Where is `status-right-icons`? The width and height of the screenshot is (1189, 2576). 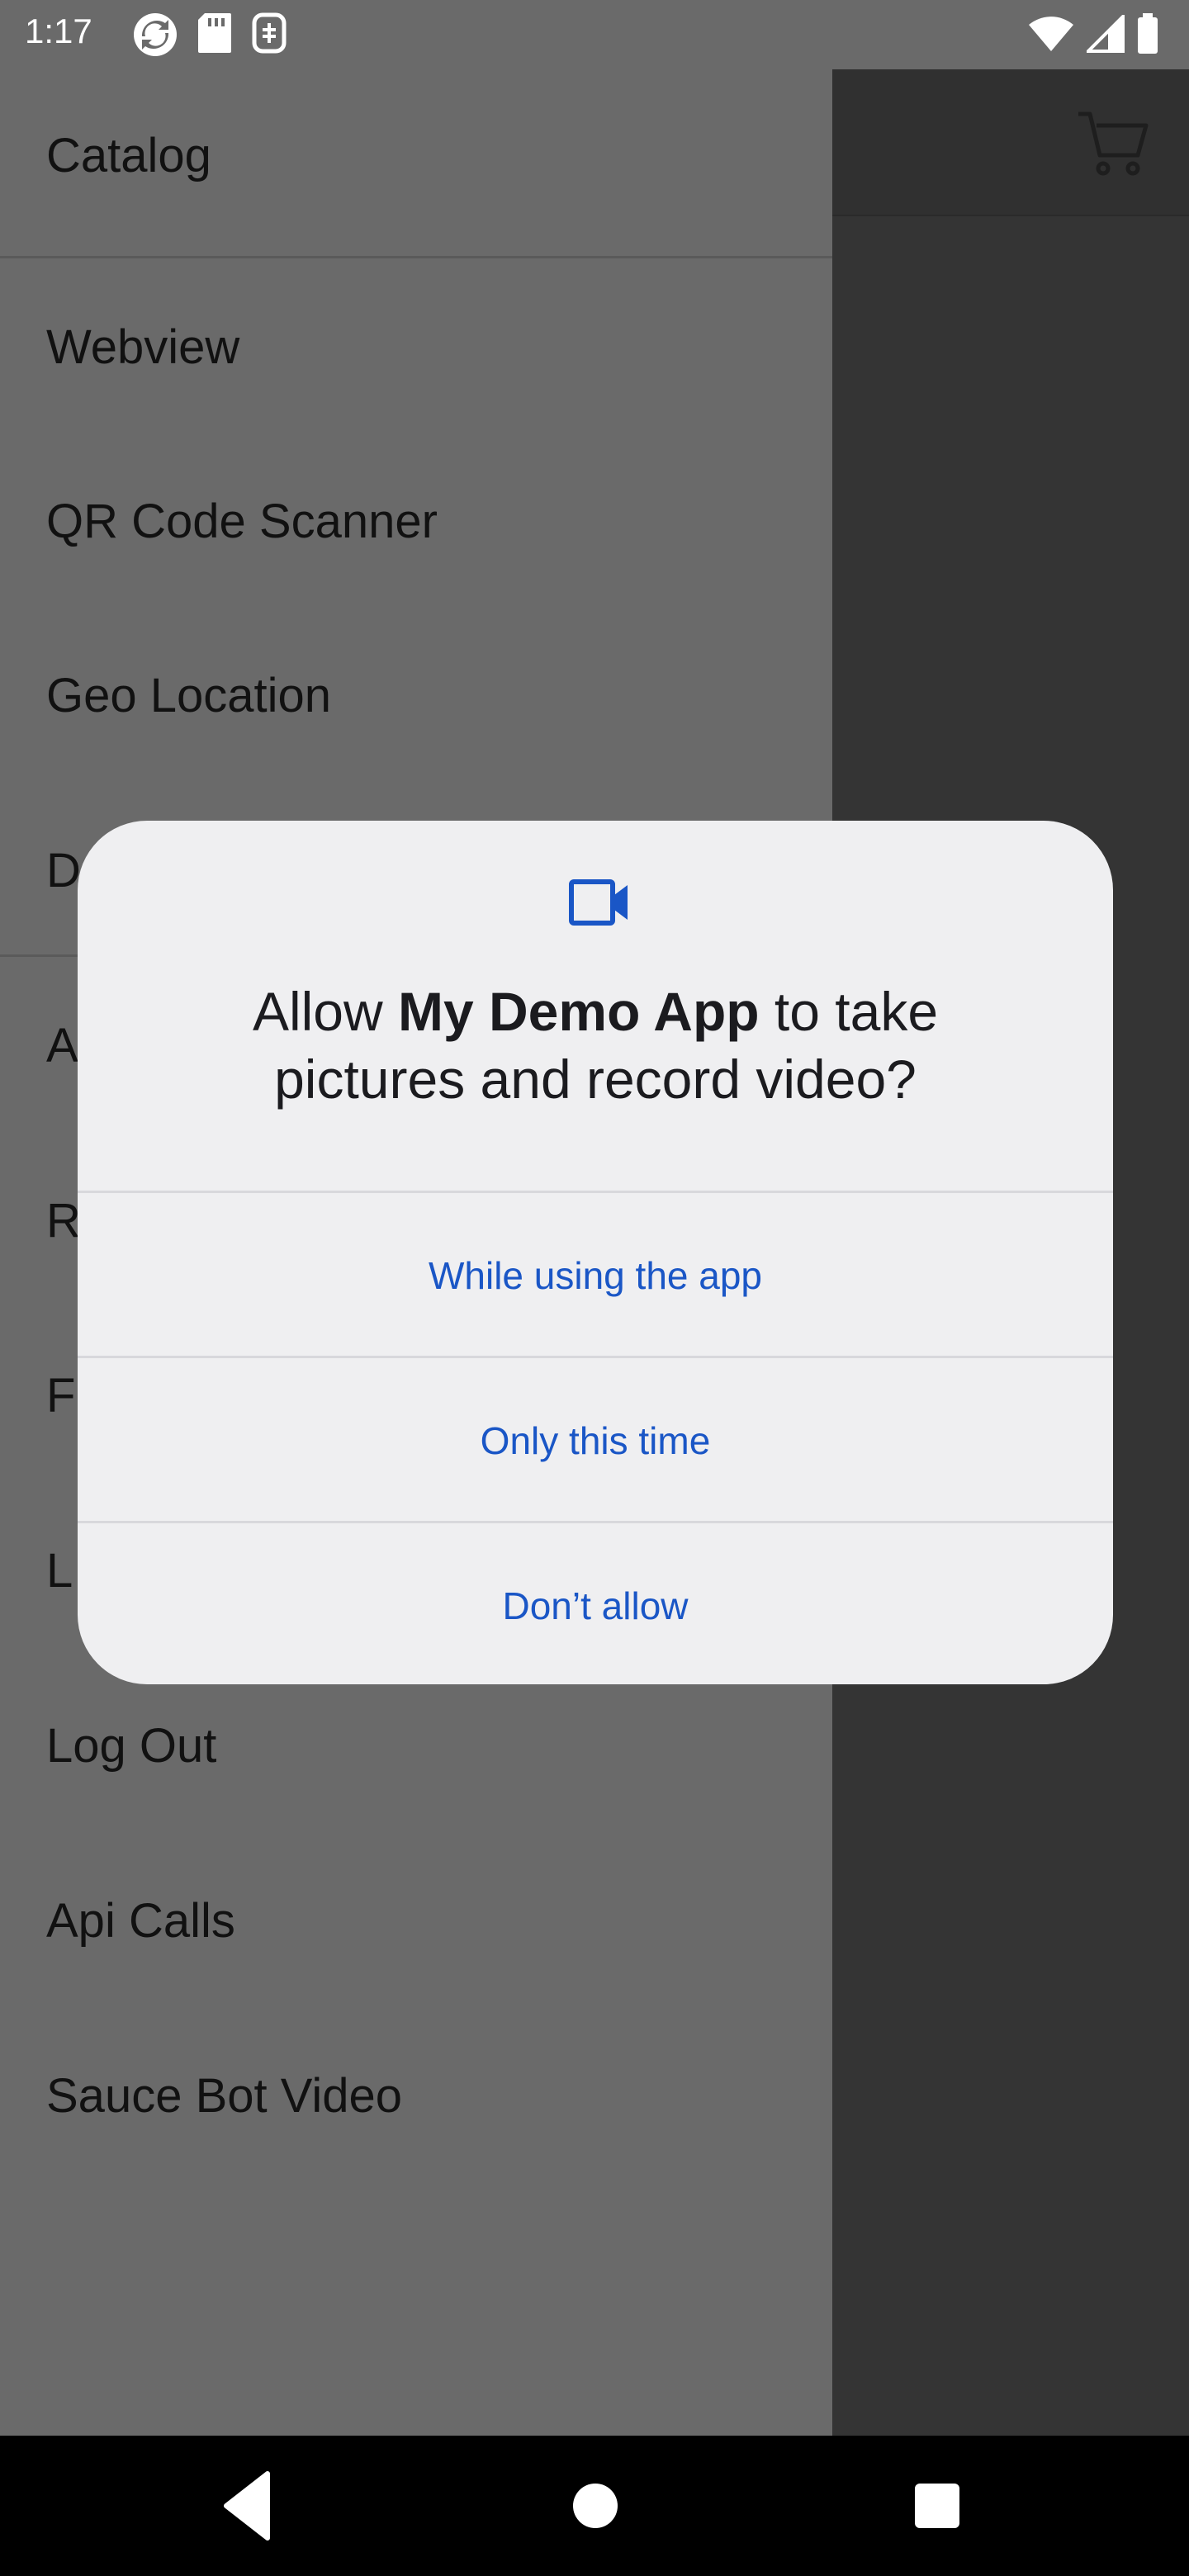
status-right-icons is located at coordinates (1093, 33).